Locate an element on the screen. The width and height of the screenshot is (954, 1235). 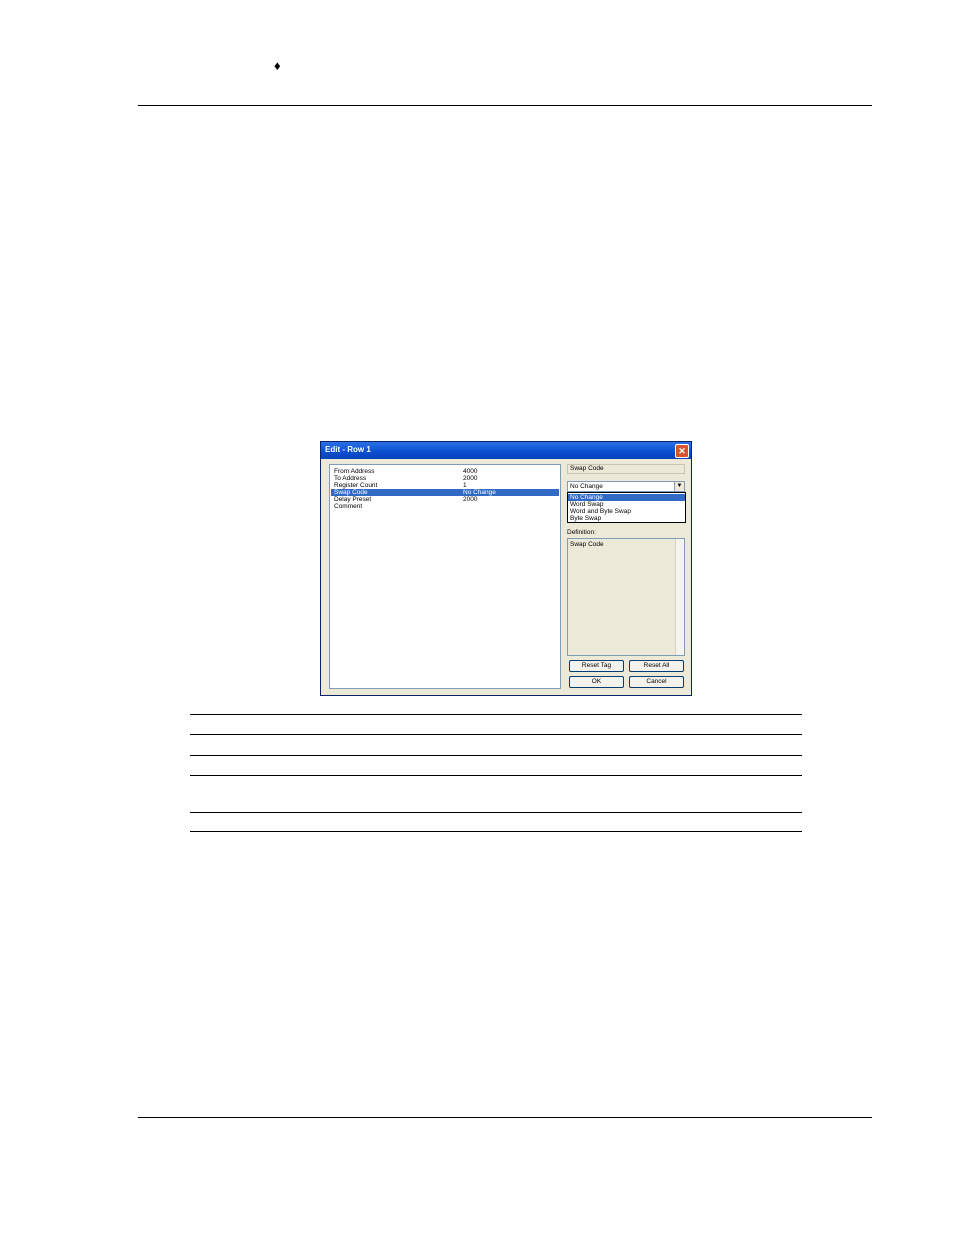
footer-rule is located at coordinates (505, 1117).